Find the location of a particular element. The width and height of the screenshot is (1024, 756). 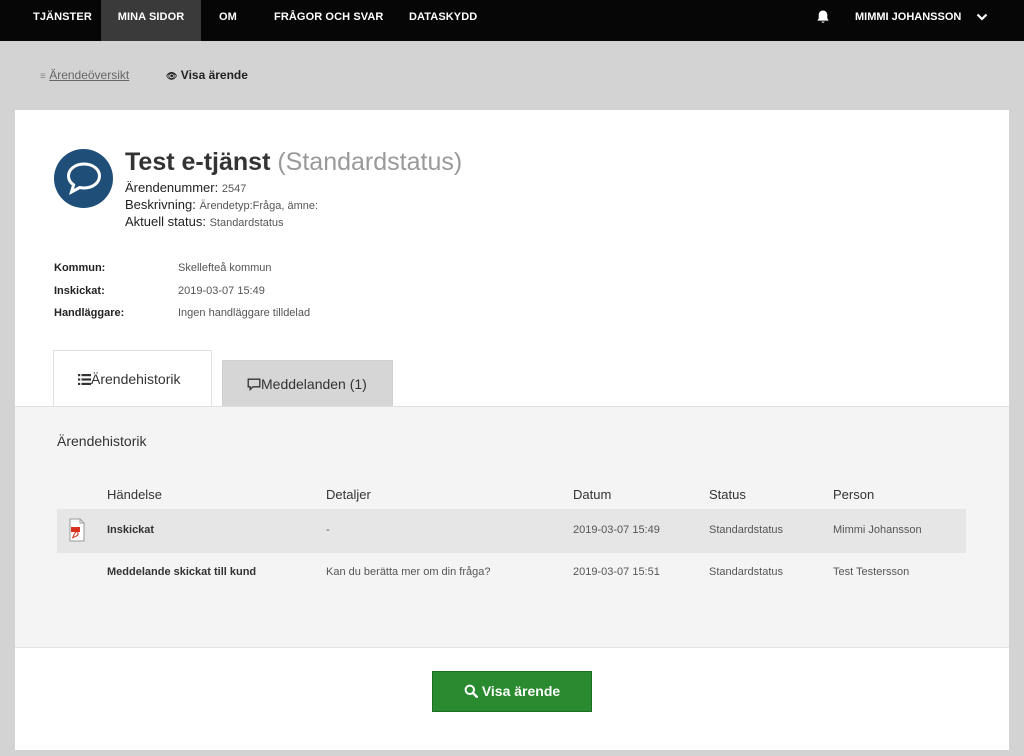

row-details: - is located at coordinates (328, 530).